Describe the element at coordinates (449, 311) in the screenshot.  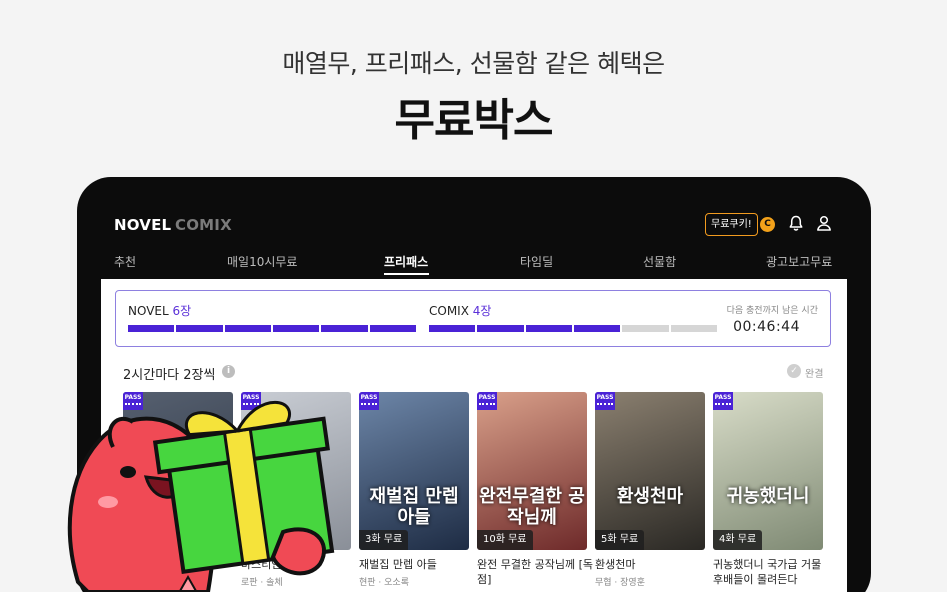
I see `comix-label-text: COMIX` at that location.